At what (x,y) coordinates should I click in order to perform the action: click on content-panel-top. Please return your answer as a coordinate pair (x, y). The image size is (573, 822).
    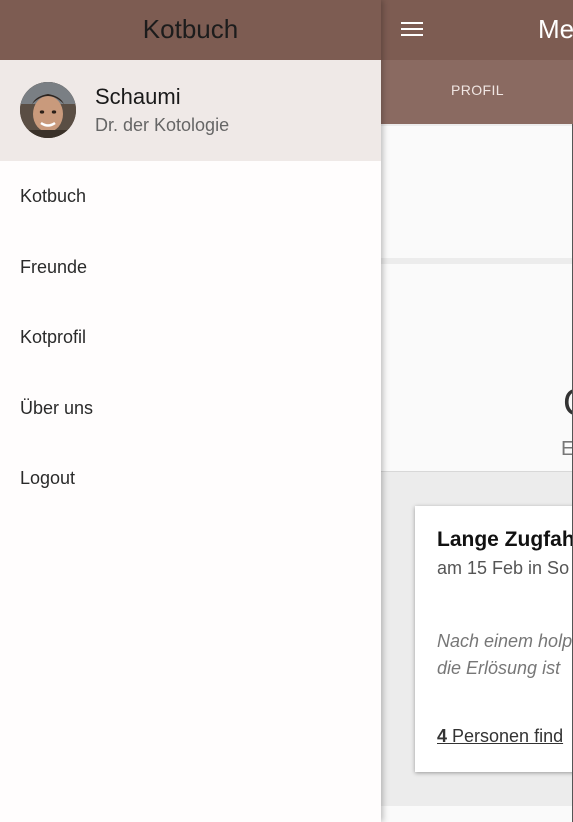
    Looking at the image, I should click on (477, 192).